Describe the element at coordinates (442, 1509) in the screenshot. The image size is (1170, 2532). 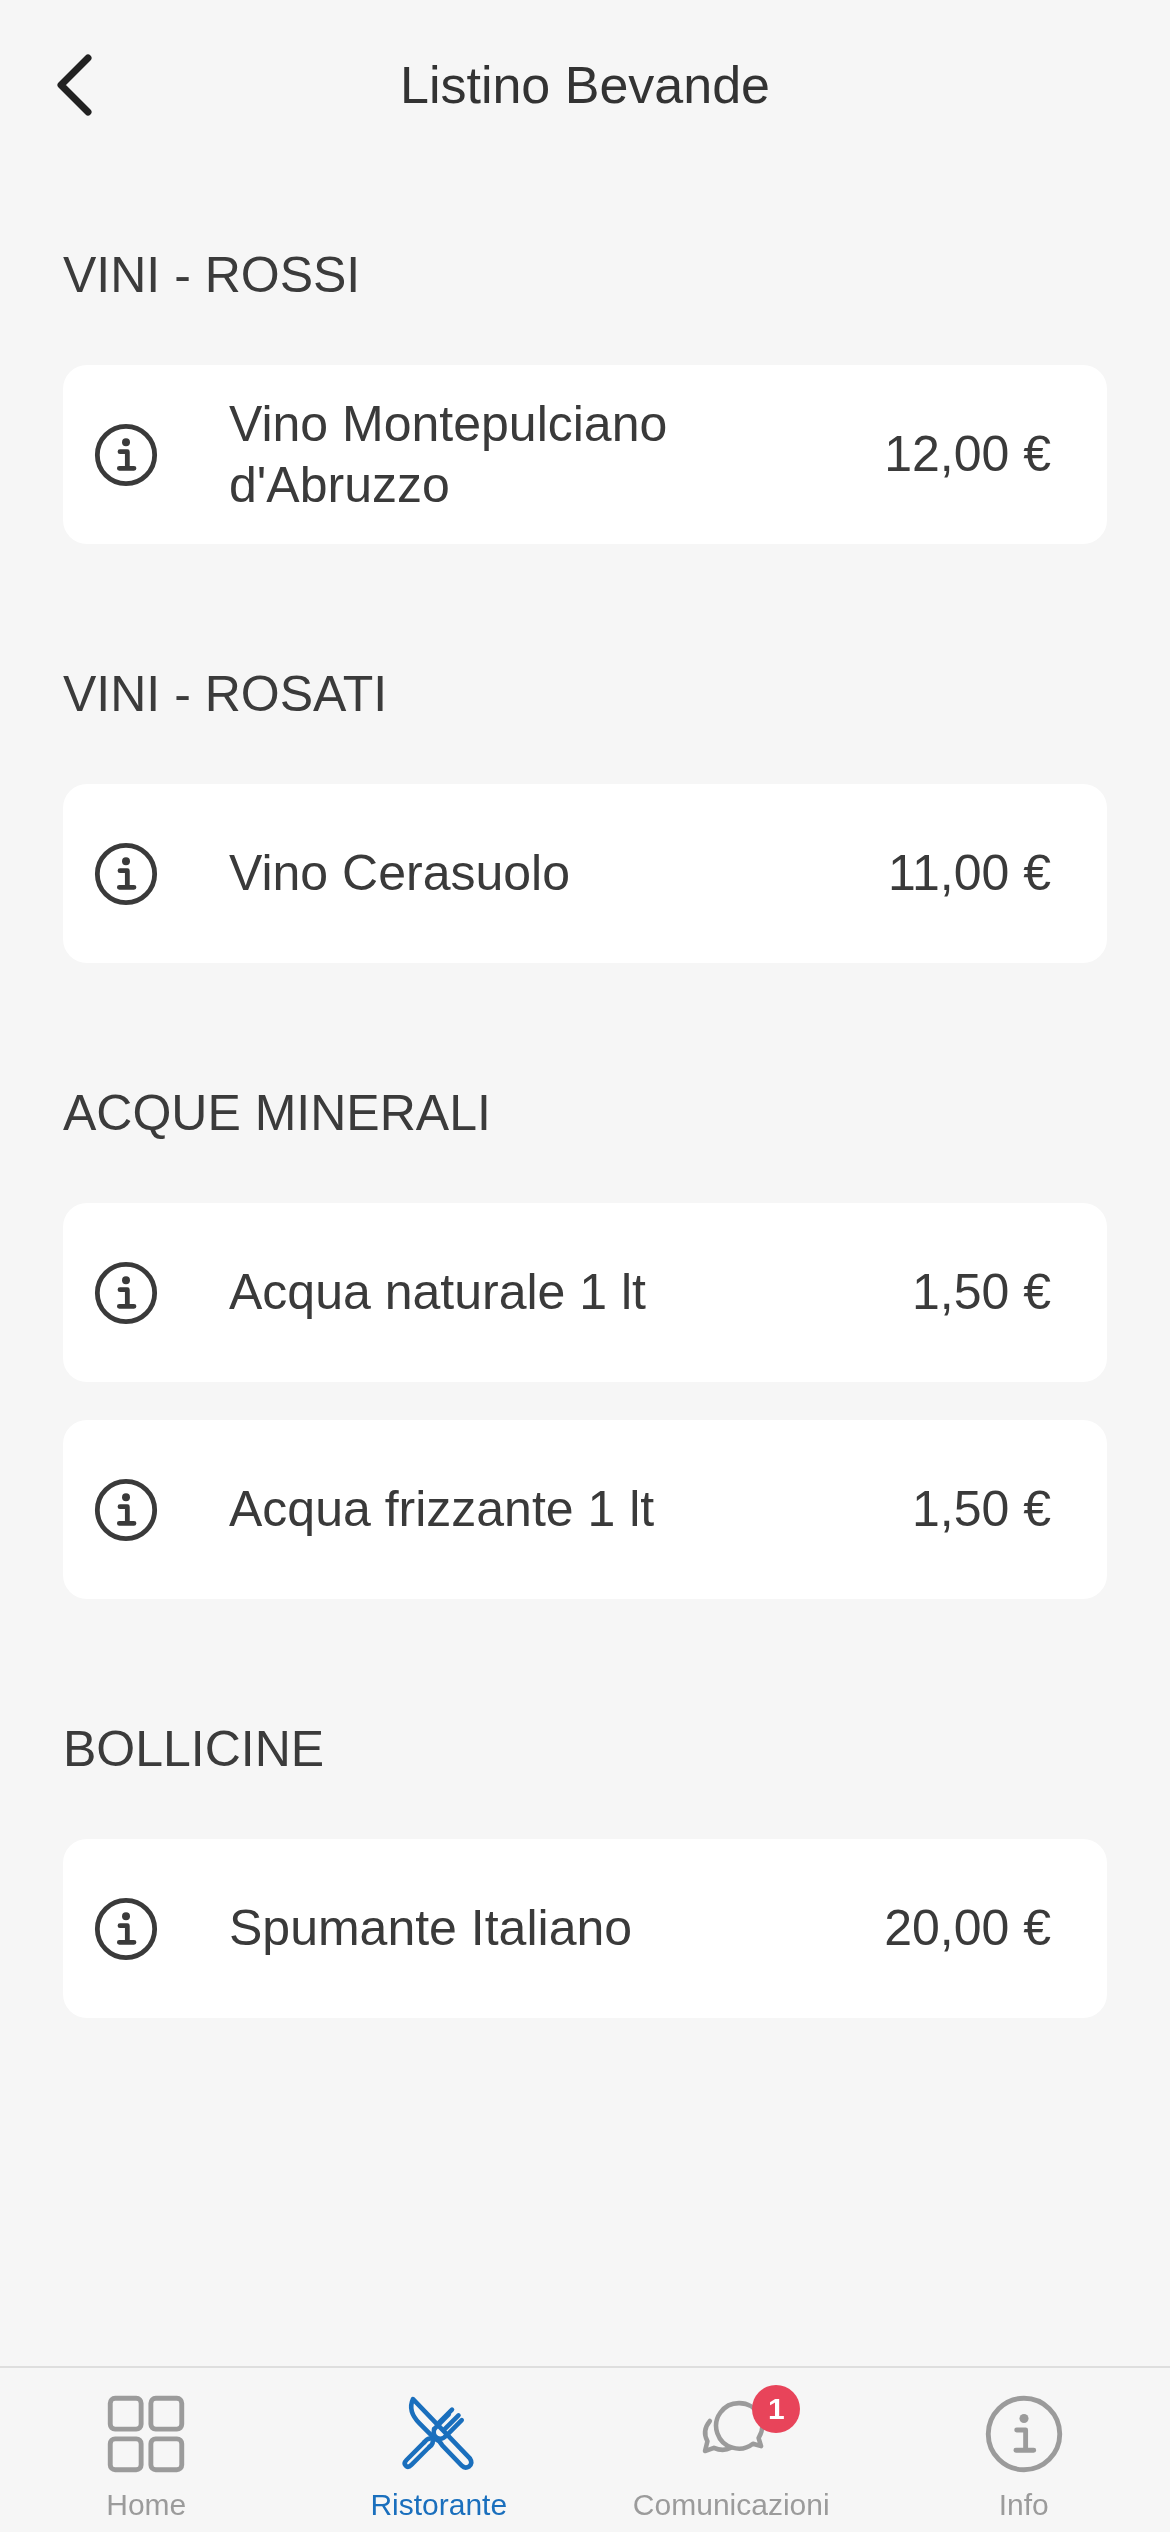
I see `item-name: Acqua frizzante 1 lt` at that location.